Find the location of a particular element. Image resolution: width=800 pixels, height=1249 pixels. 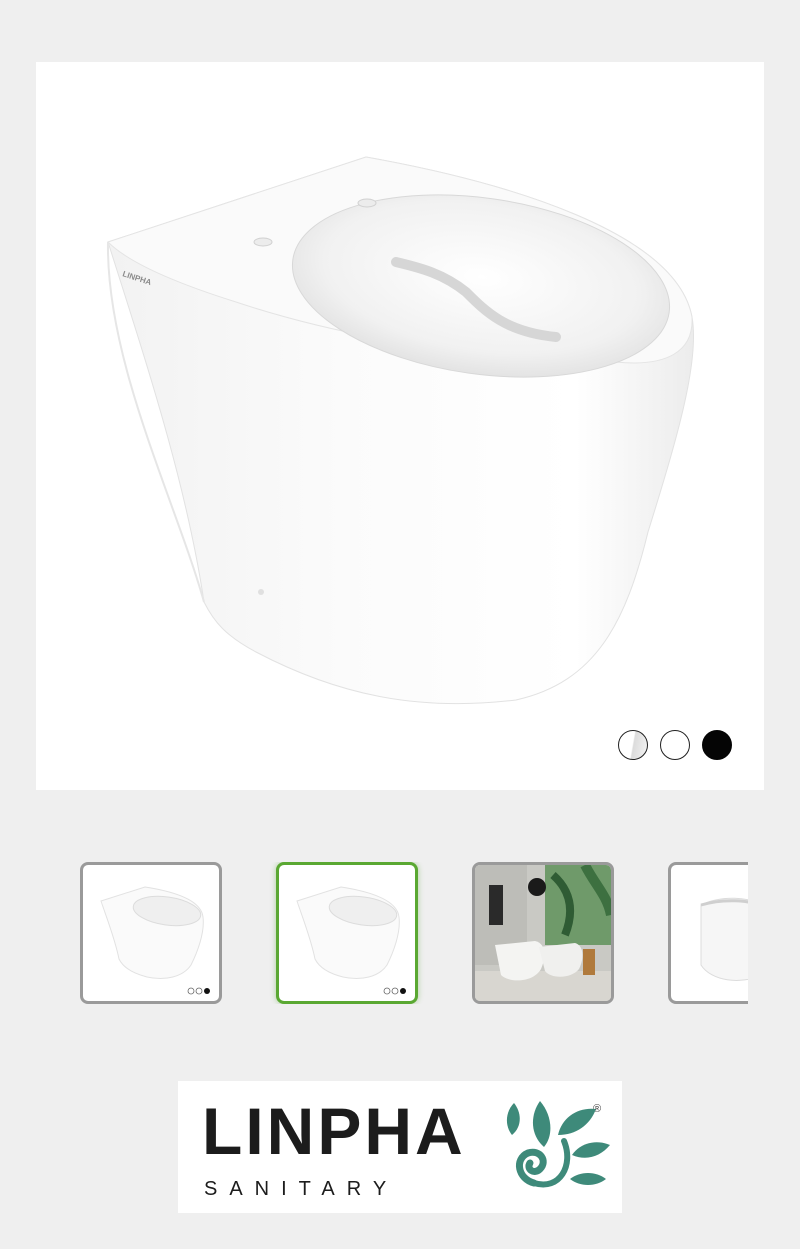

toilet-side-thumbnail-image is located at coordinates (724, 939).